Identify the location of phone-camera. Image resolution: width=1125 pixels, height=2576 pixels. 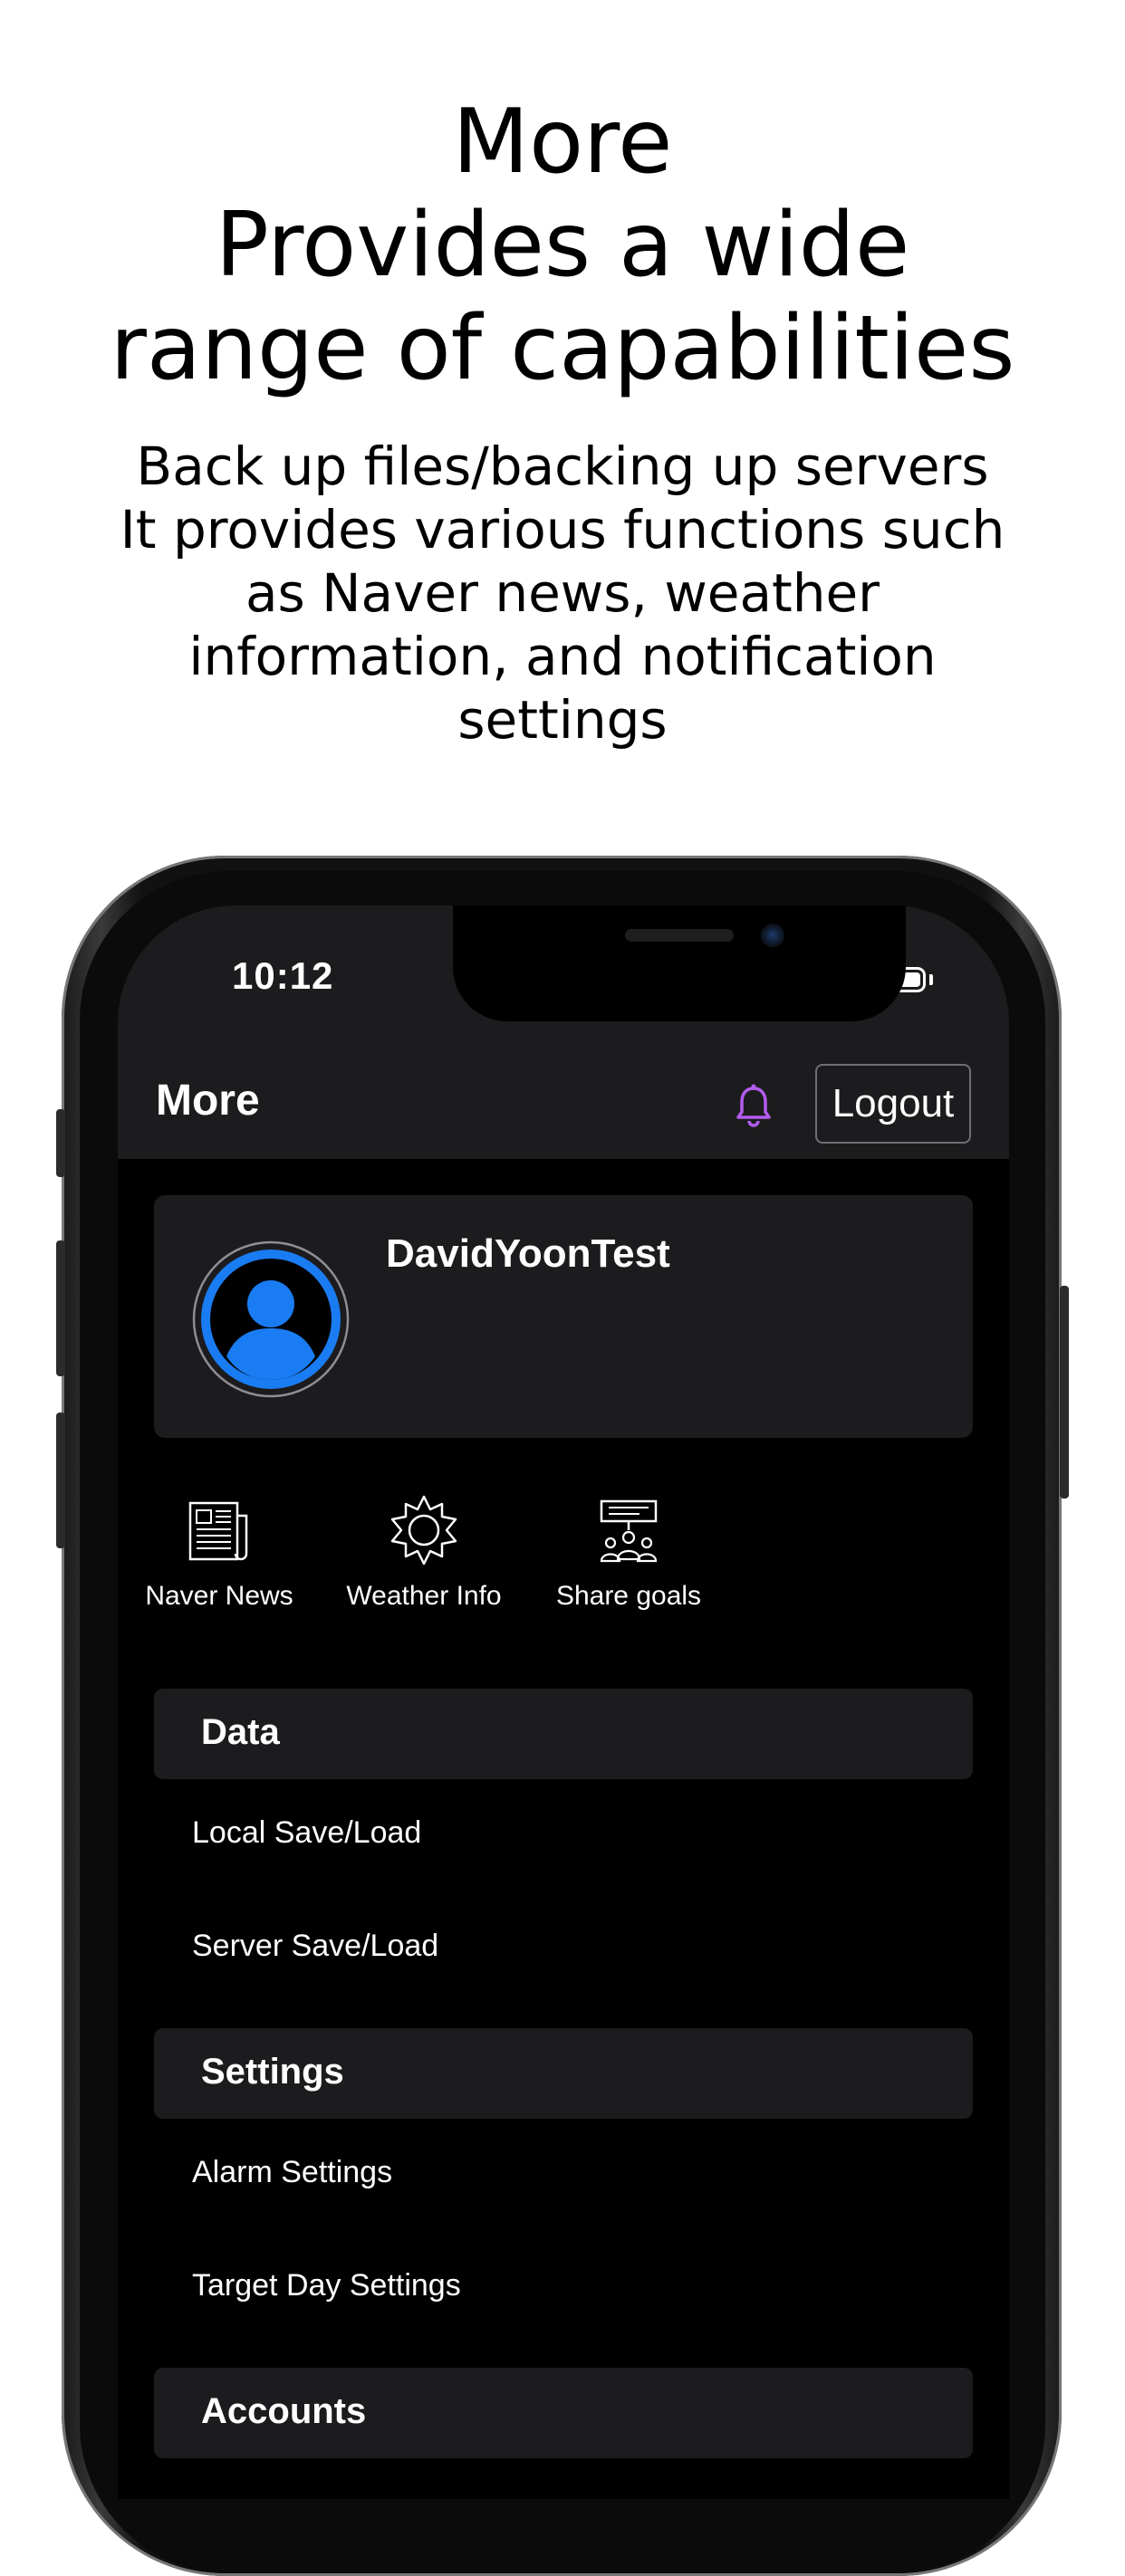
(772, 935).